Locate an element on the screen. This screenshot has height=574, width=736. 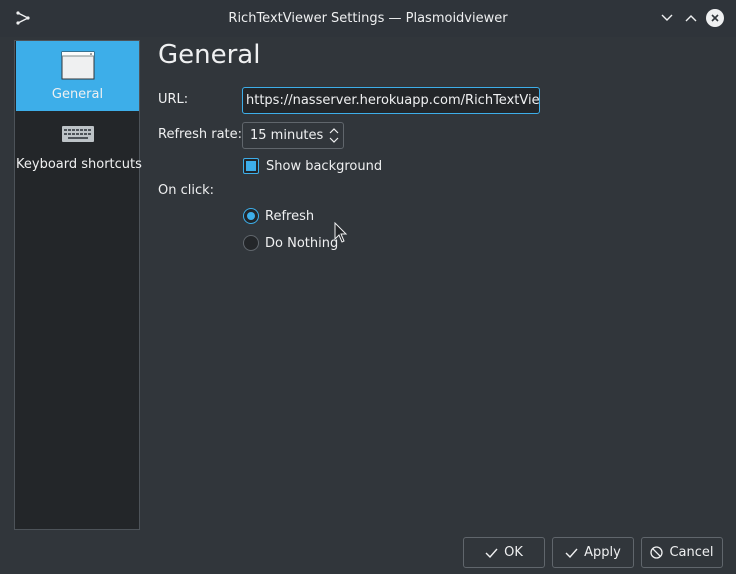
radio-refresh: Refresh is located at coordinates (278, 216).